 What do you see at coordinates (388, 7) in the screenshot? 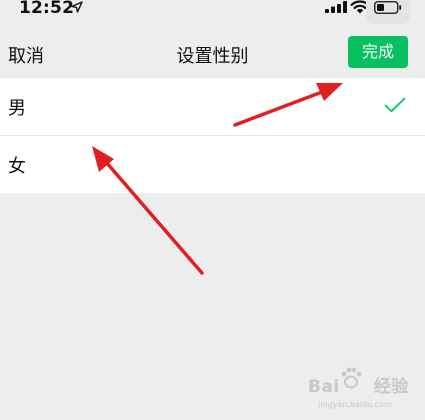
I see `battery-icon` at bounding box center [388, 7].